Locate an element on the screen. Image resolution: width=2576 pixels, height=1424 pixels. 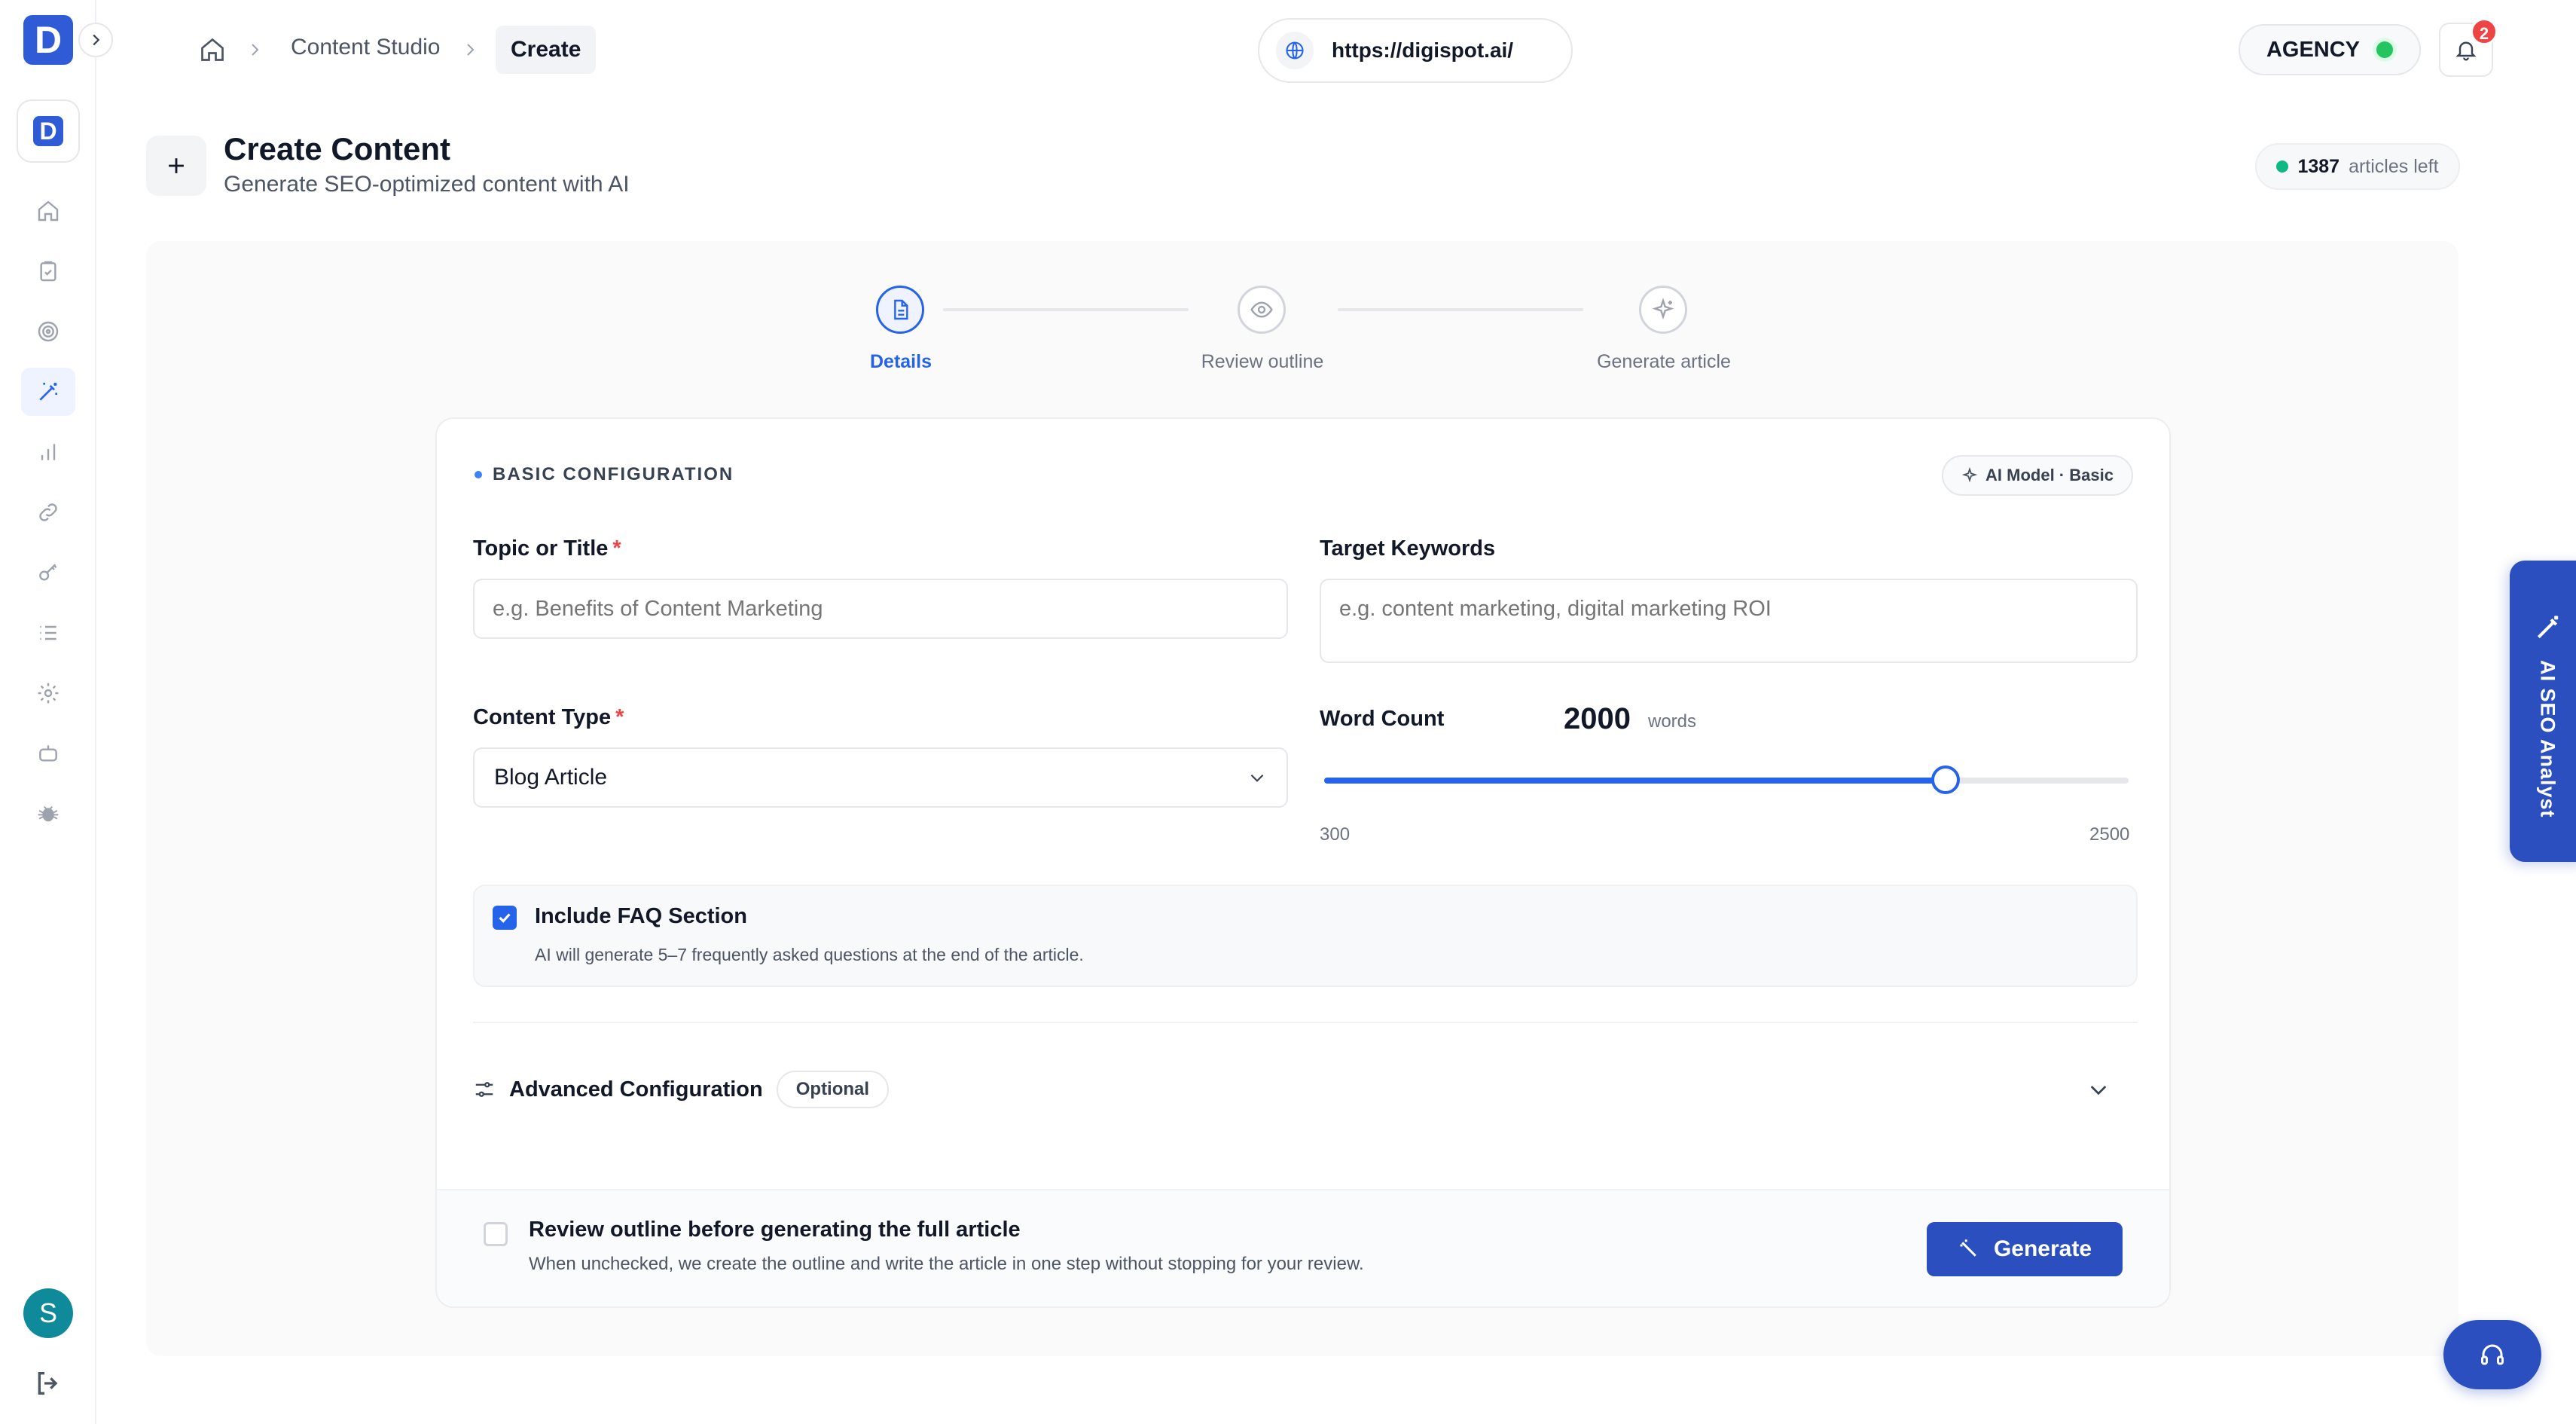
app-logo: D is located at coordinates (48, 40).